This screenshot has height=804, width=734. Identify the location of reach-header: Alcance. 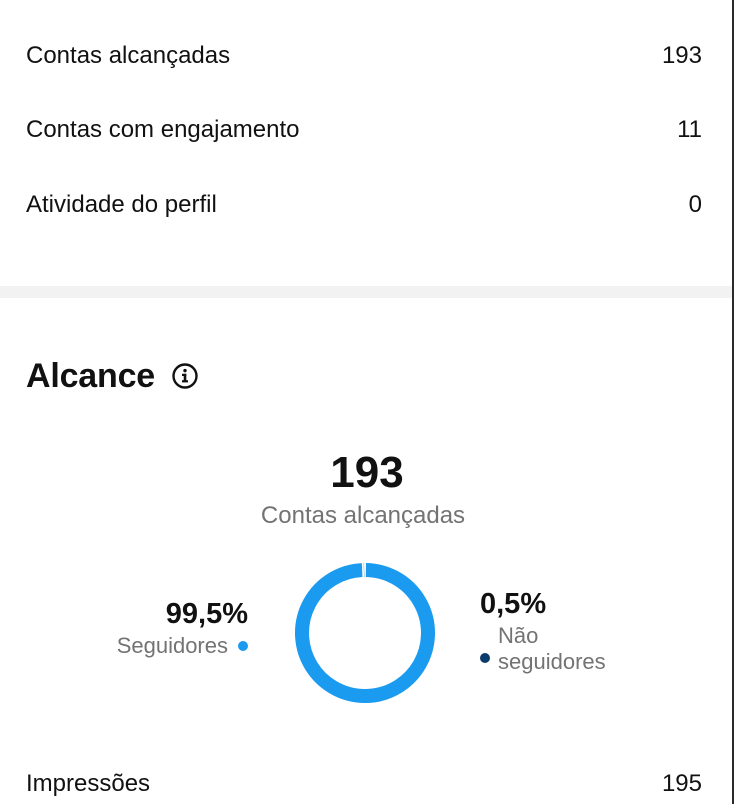
(112, 376).